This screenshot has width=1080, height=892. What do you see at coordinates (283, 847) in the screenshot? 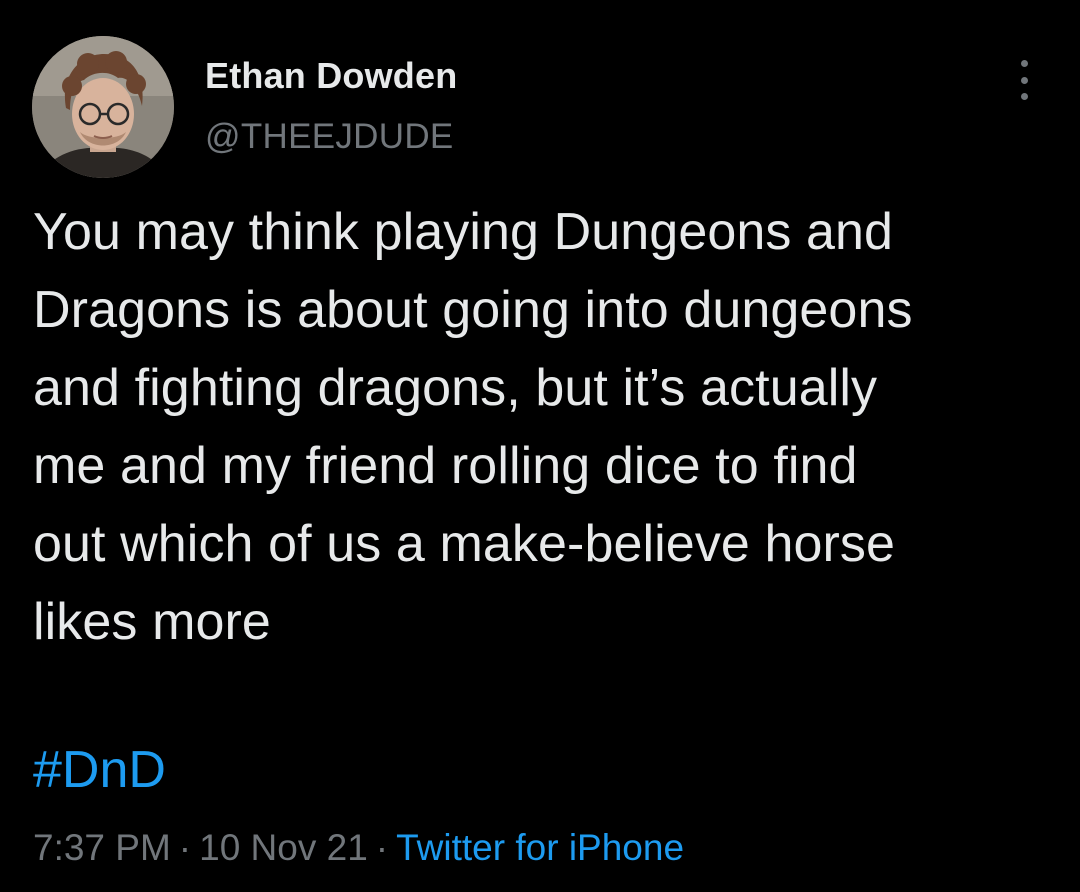
I see `tweet-date: 10 Nov 21` at bounding box center [283, 847].